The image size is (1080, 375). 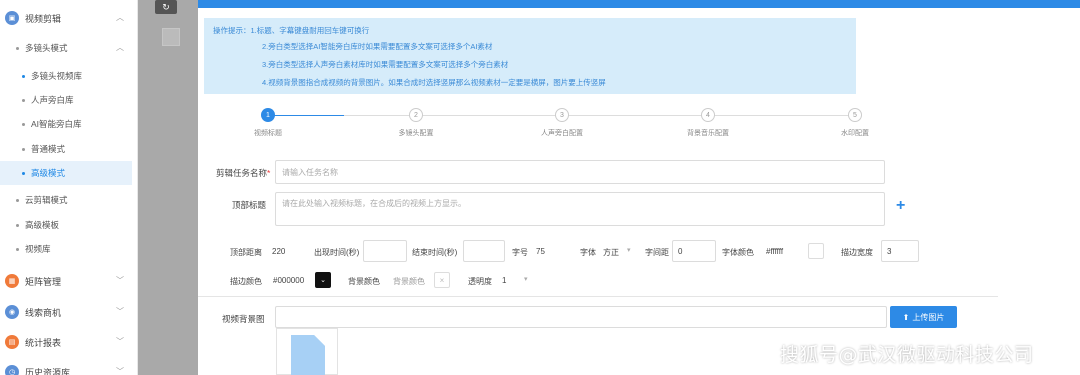 What do you see at coordinates (48, 371) in the screenshot?
I see `sidebar-group-label: 历史资源库` at bounding box center [48, 371].